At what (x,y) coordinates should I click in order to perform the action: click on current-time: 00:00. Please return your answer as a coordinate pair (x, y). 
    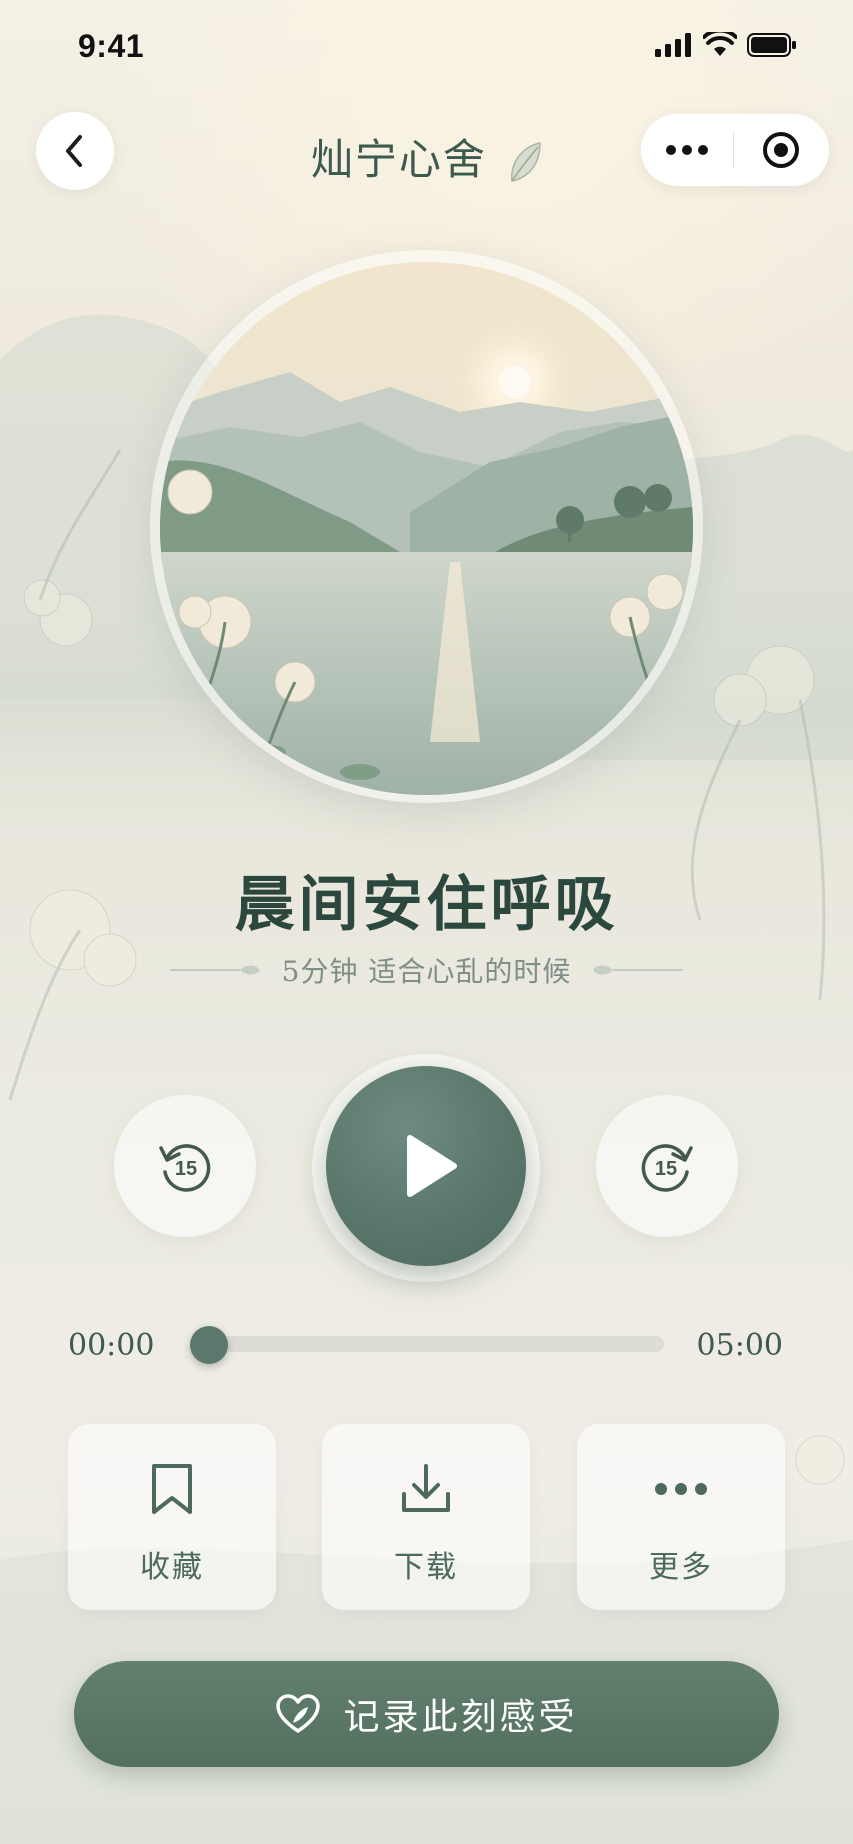
    Looking at the image, I should click on (111, 1345).